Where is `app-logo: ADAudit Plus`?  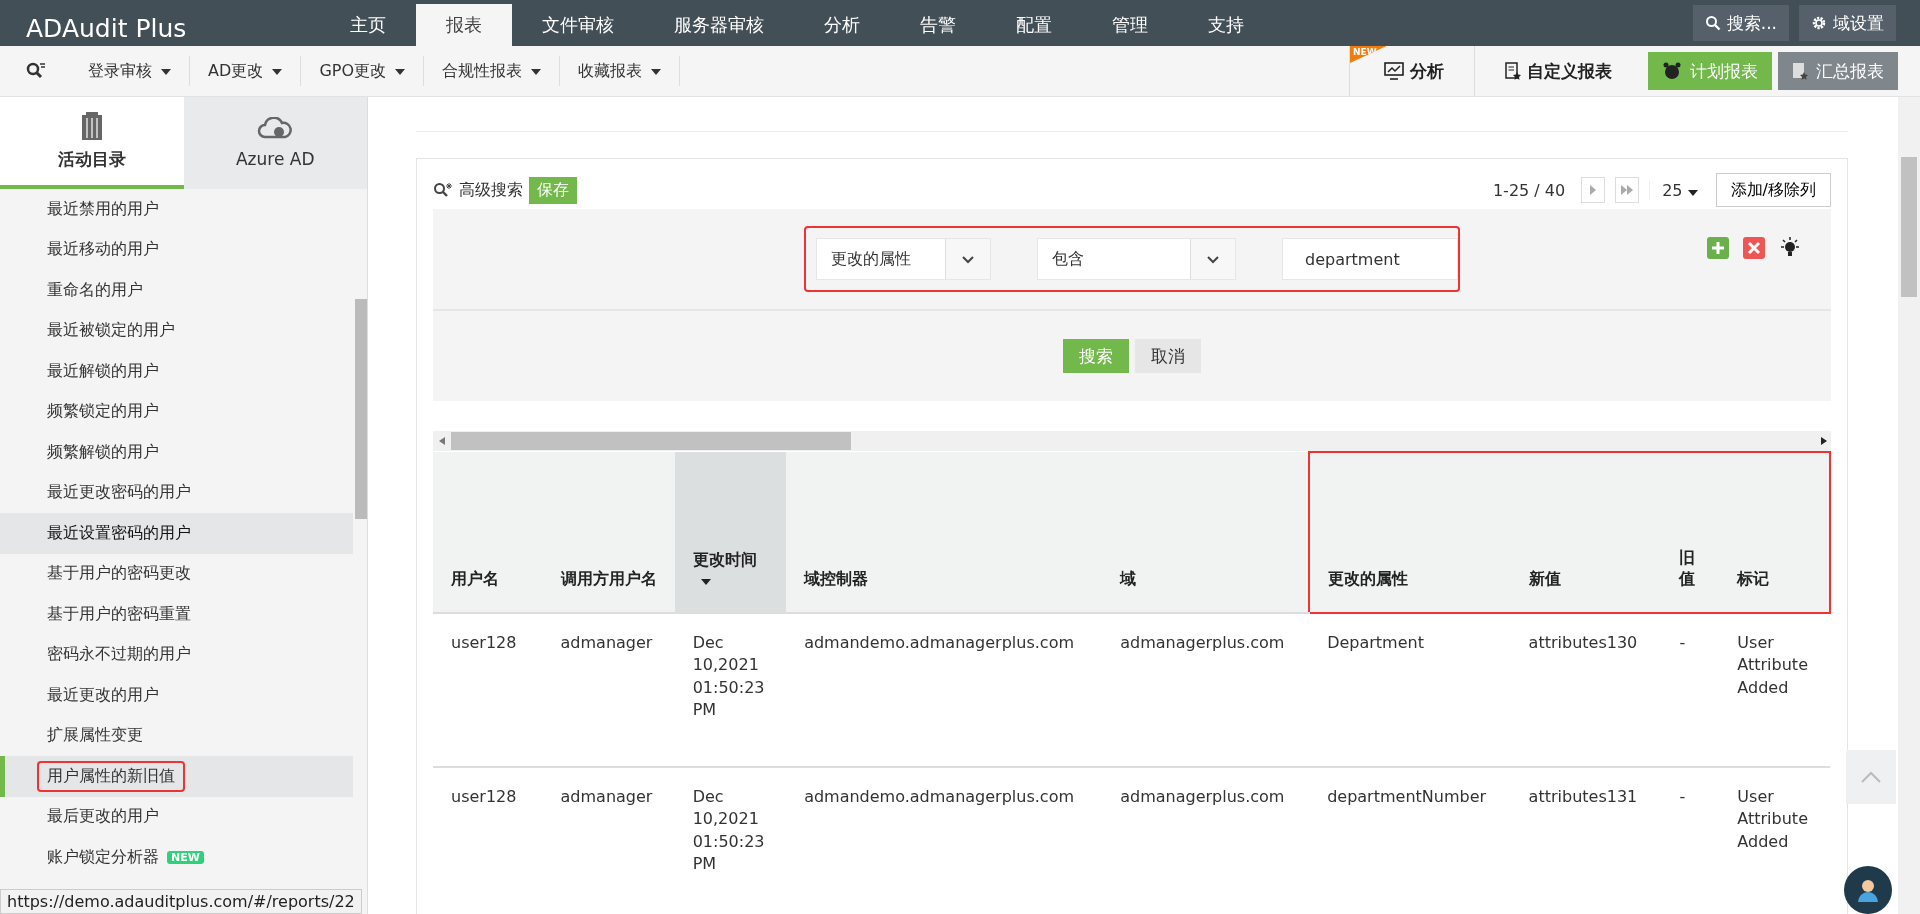
app-logo: ADAudit Plus is located at coordinates (106, 29).